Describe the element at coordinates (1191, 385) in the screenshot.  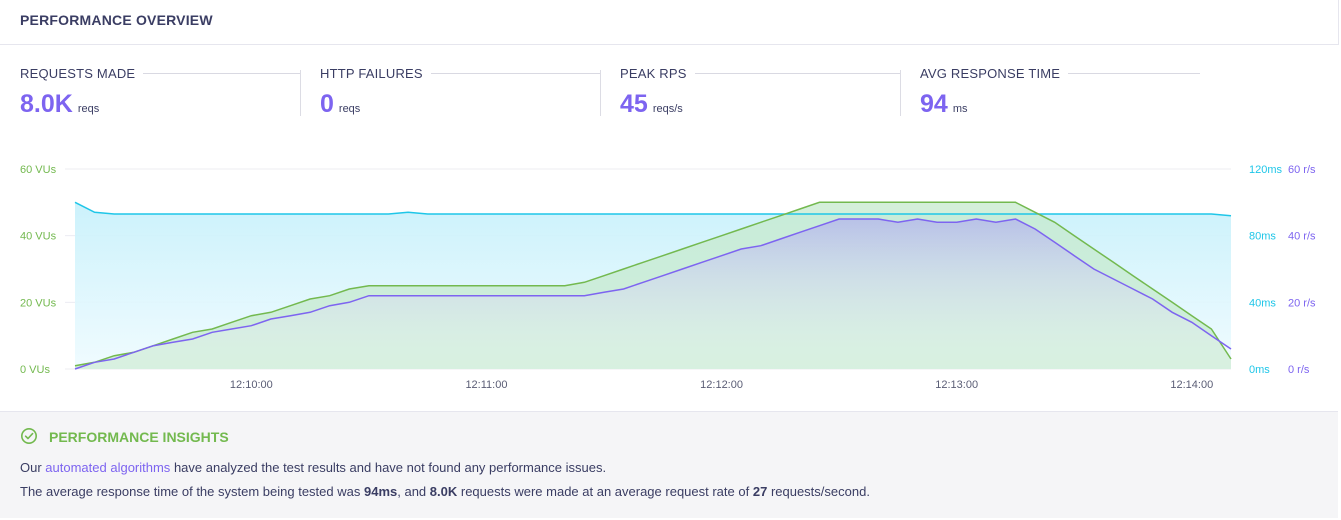
I see `x-axis-tick-label: 12:14:00` at that location.